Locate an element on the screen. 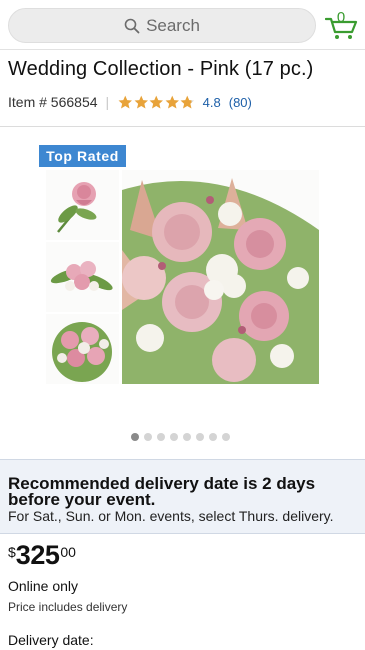  cart-button: 0 is located at coordinates (342, 24).